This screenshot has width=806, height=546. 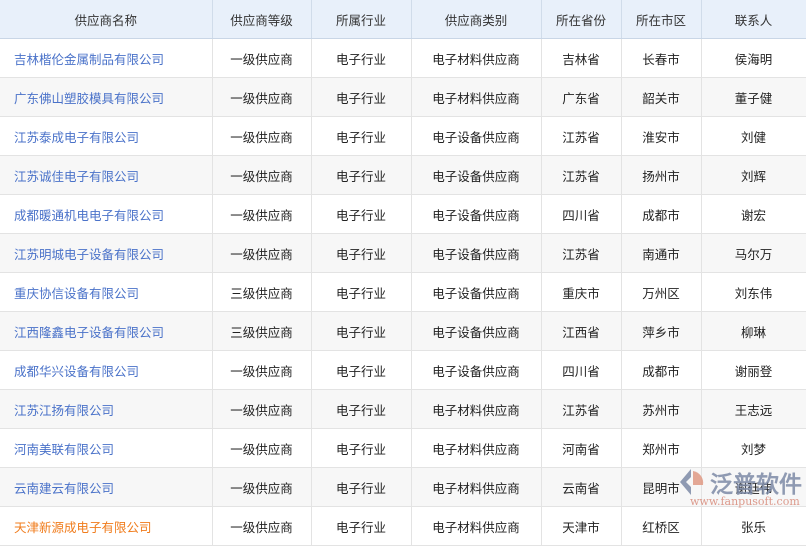 I want to click on supplier-name-link: 江苏江扬有限公司, so click(x=106, y=409).